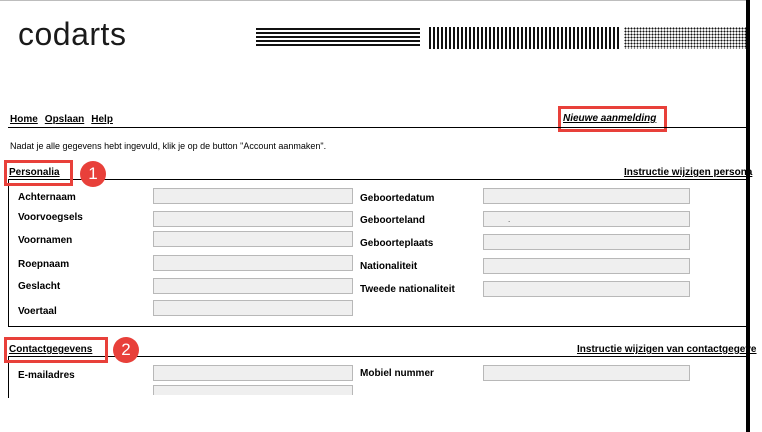 The width and height of the screenshot is (762, 432). I want to click on geboorteland-field: ., so click(586, 219).